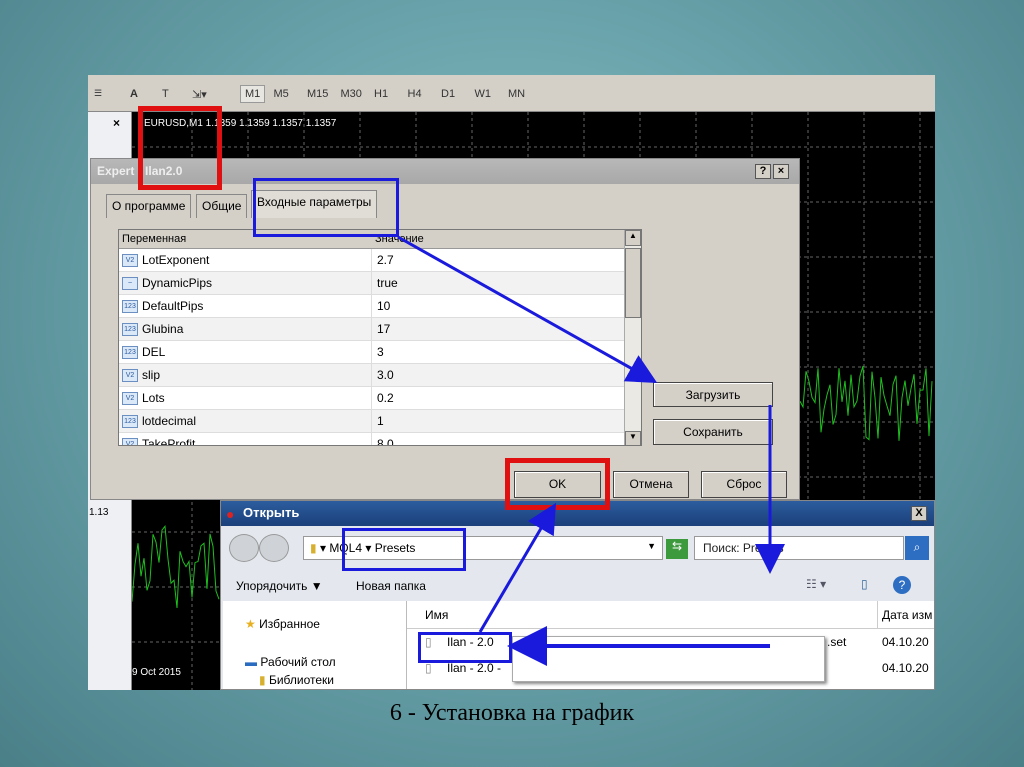  I want to click on tab-about: О программе, so click(149, 206).